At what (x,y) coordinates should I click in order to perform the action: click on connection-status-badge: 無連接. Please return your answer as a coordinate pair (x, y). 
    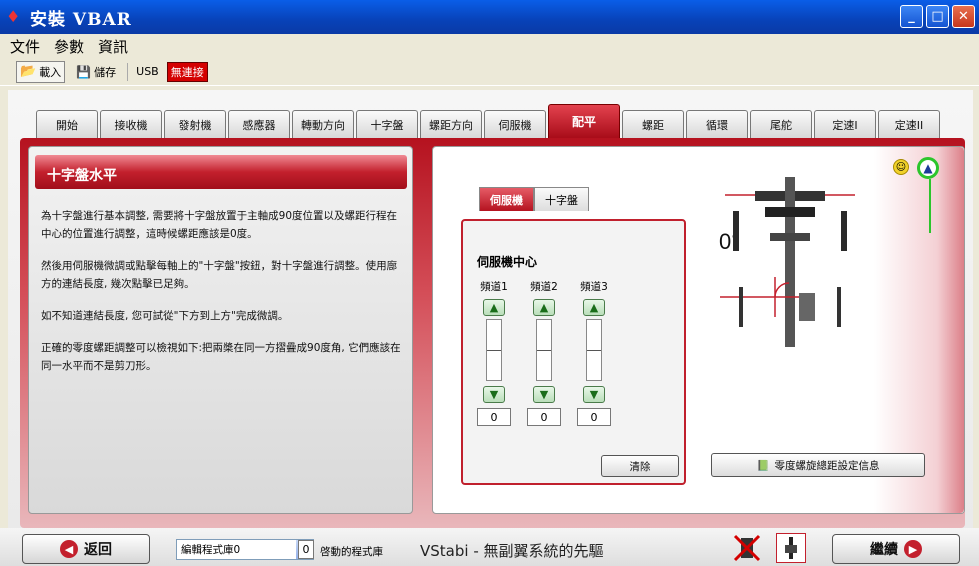
    Looking at the image, I should click on (187, 71).